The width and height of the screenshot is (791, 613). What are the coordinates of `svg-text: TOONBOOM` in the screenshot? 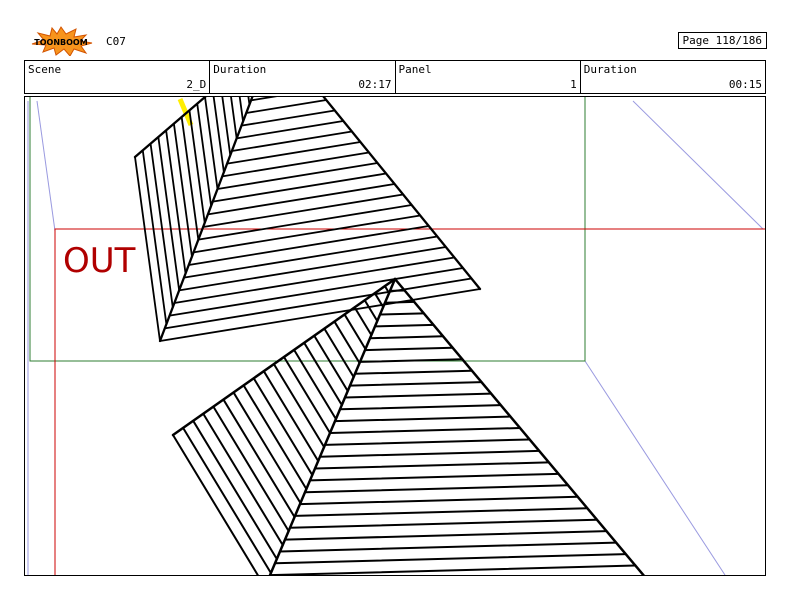 It's located at (60, 42).